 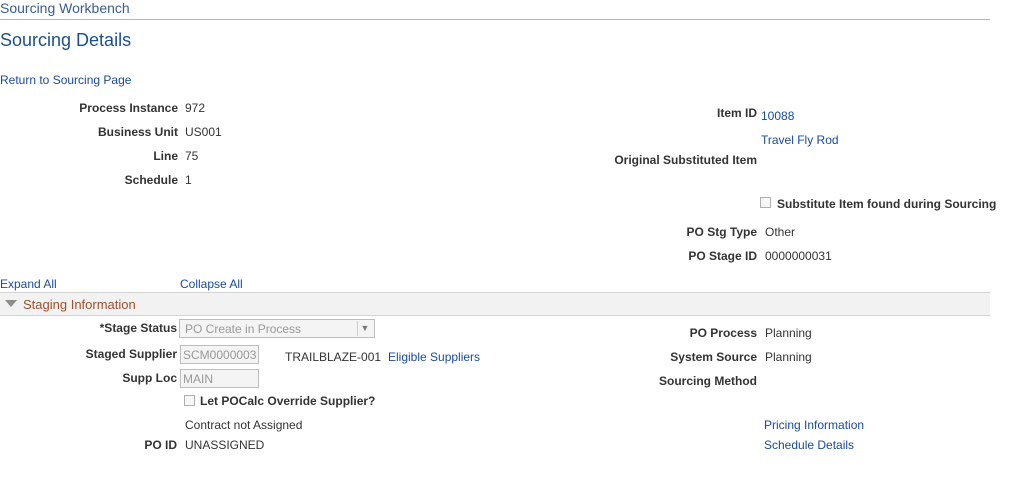 What do you see at coordinates (192, 156) in the screenshot?
I see `line-value: 75` at bounding box center [192, 156].